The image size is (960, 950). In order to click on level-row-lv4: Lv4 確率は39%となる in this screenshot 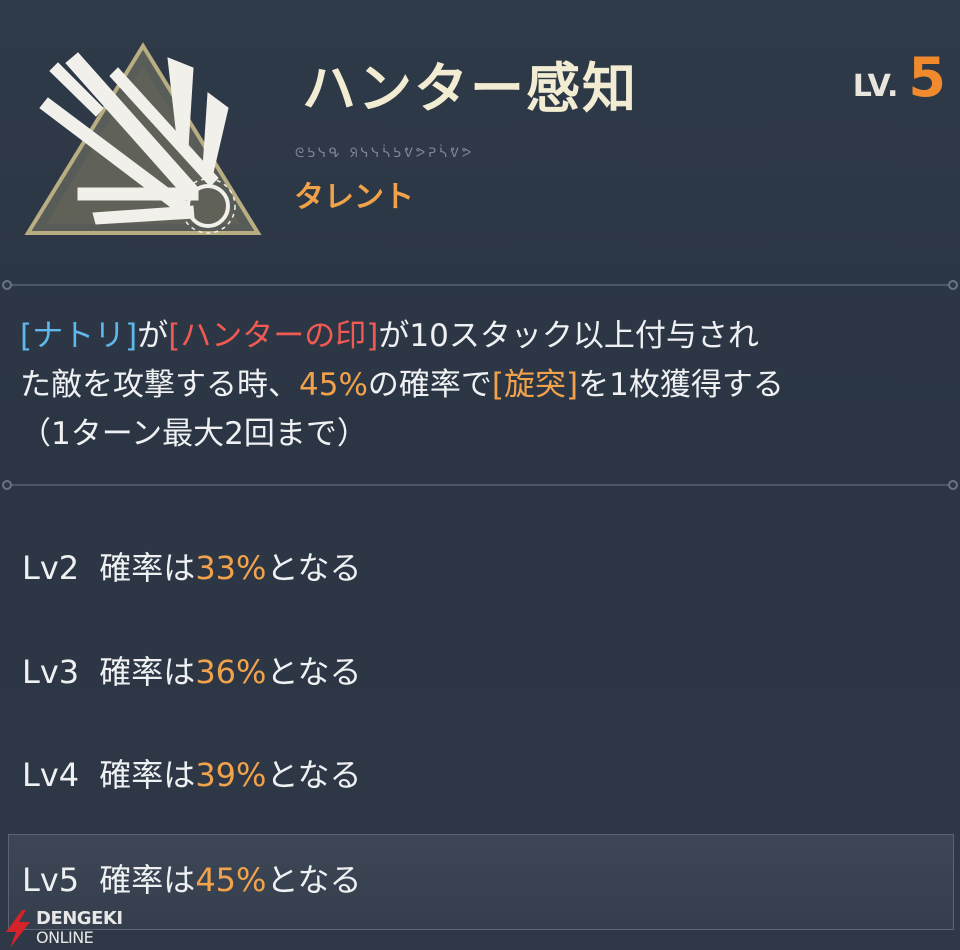, I will do `click(191, 775)`.